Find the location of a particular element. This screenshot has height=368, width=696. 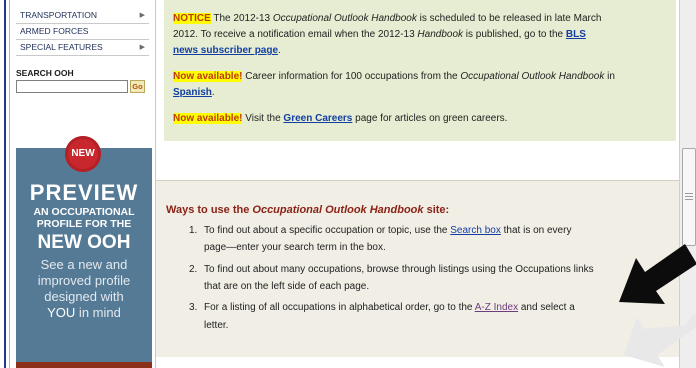

promo-subheading-line: AN OCCUPATIONAL is located at coordinates (84, 212).